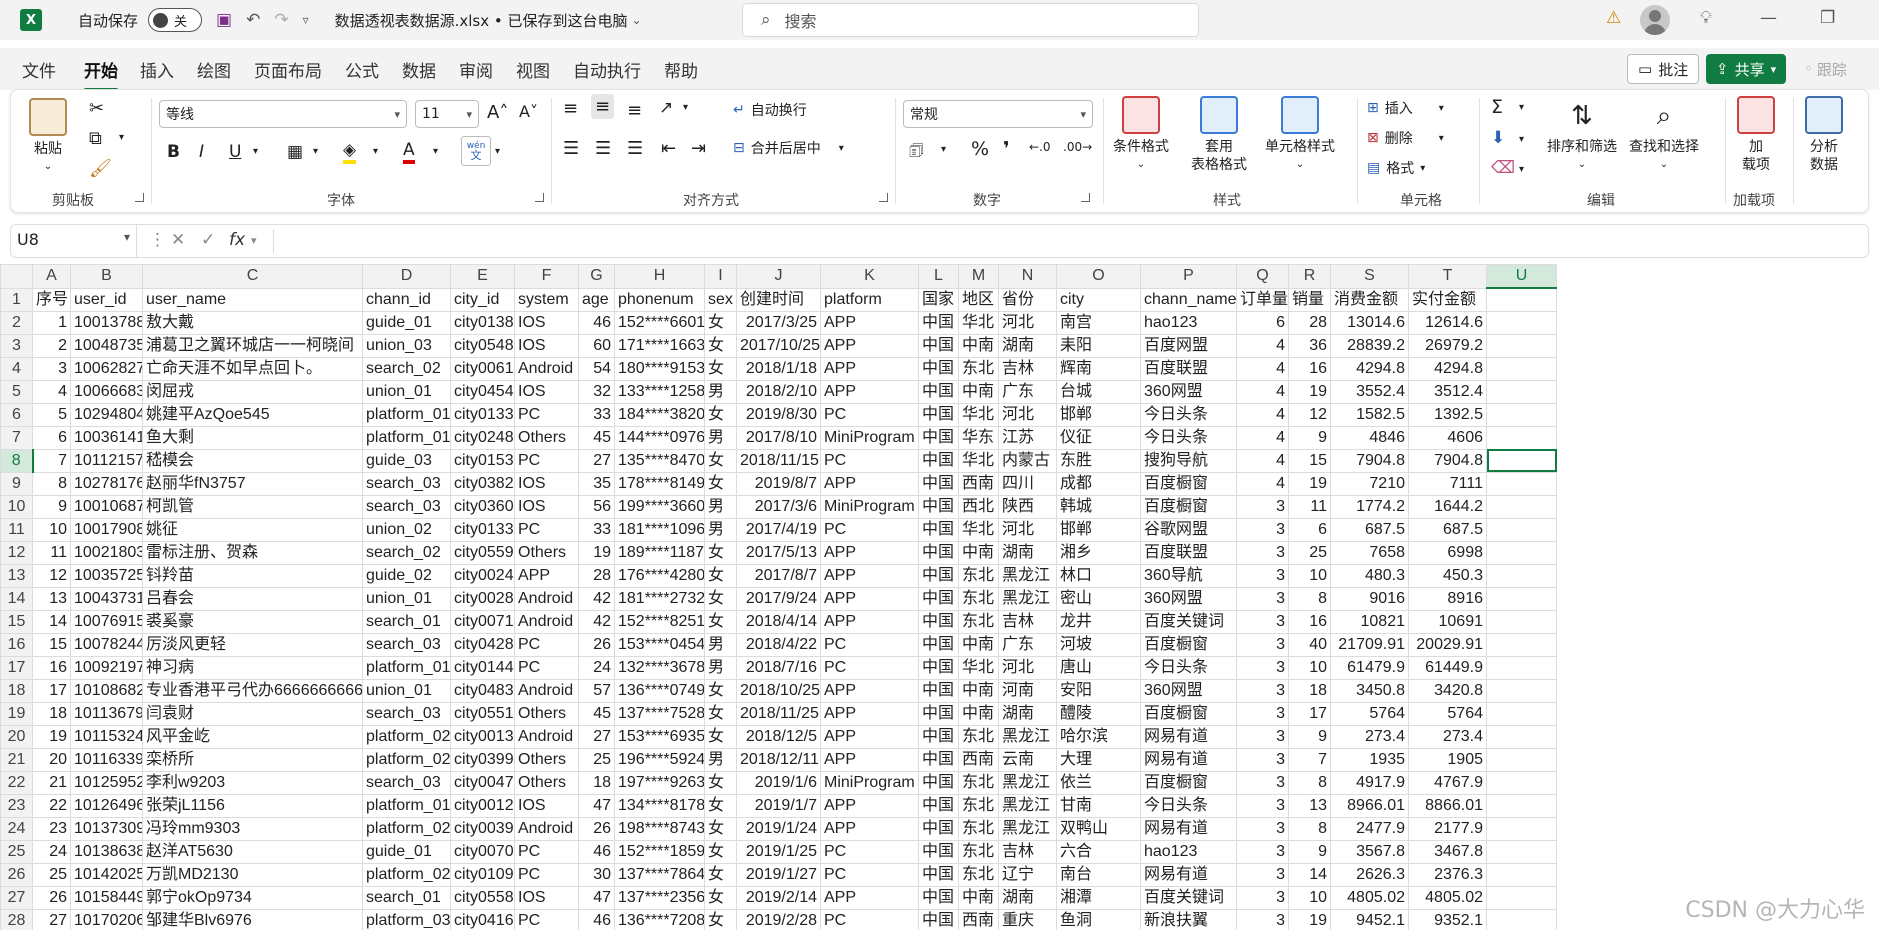 Image resolution: width=1879 pixels, height=930 pixels. What do you see at coordinates (1447, 851) in the screenshot?
I see `cell-t25: 3467.8` at bounding box center [1447, 851].